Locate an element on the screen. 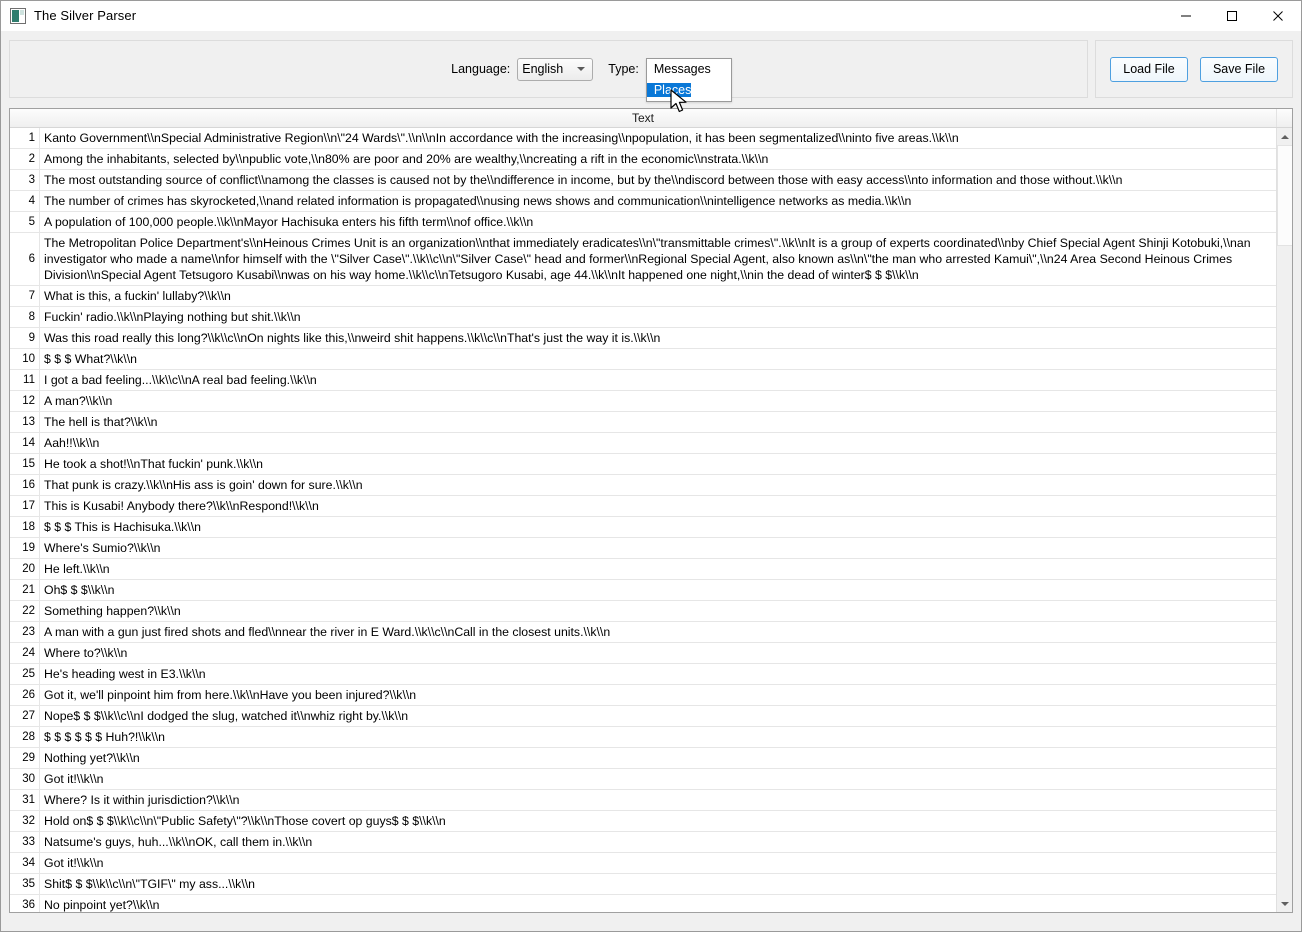 The width and height of the screenshot is (1302, 932). scroll-down-button is located at coordinates (1284, 903).